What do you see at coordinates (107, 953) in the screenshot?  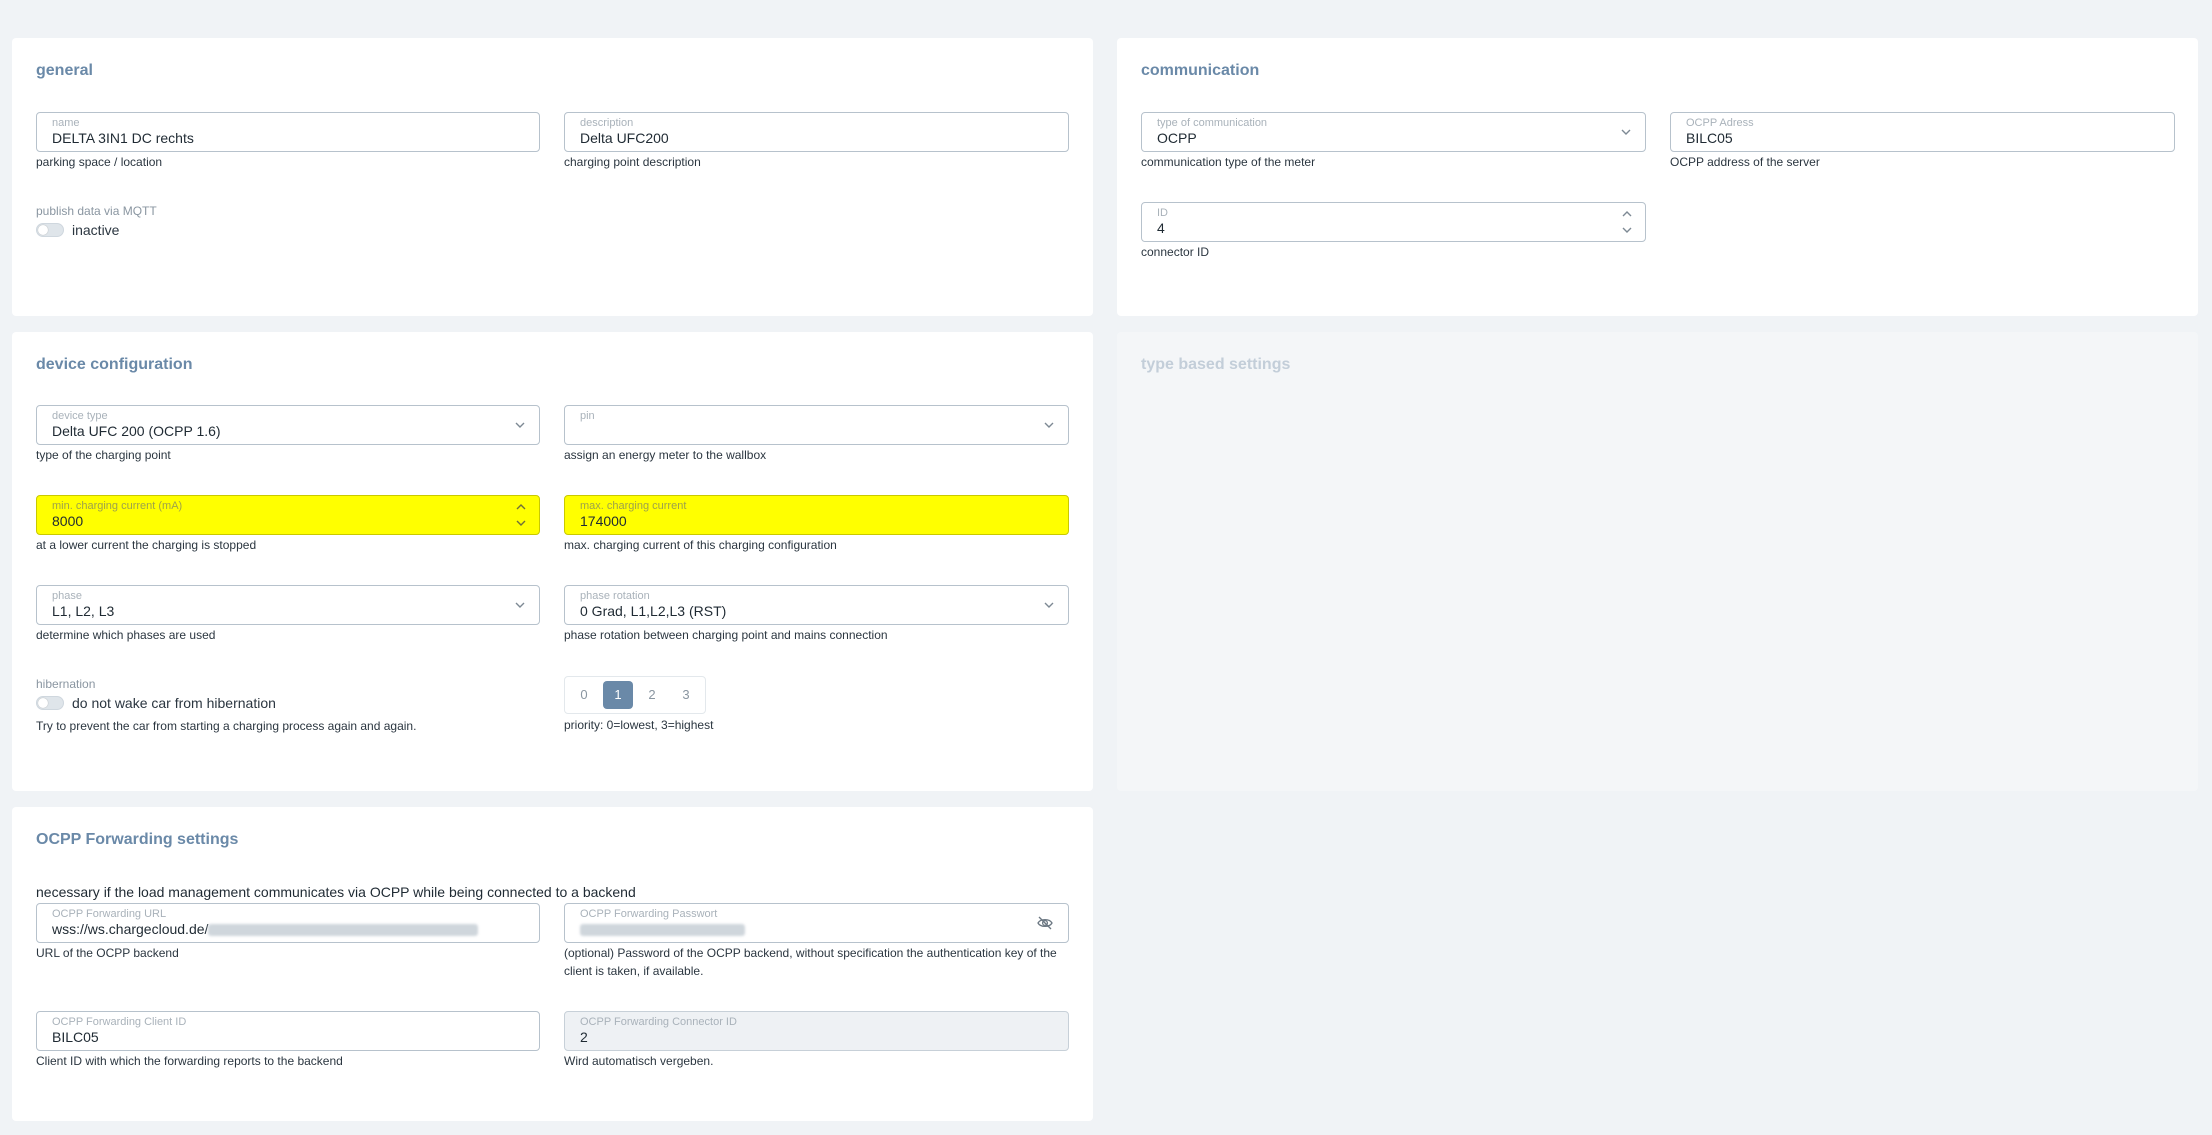 I see `forwarding-url-hint: URL of the OCPP backend` at bounding box center [107, 953].